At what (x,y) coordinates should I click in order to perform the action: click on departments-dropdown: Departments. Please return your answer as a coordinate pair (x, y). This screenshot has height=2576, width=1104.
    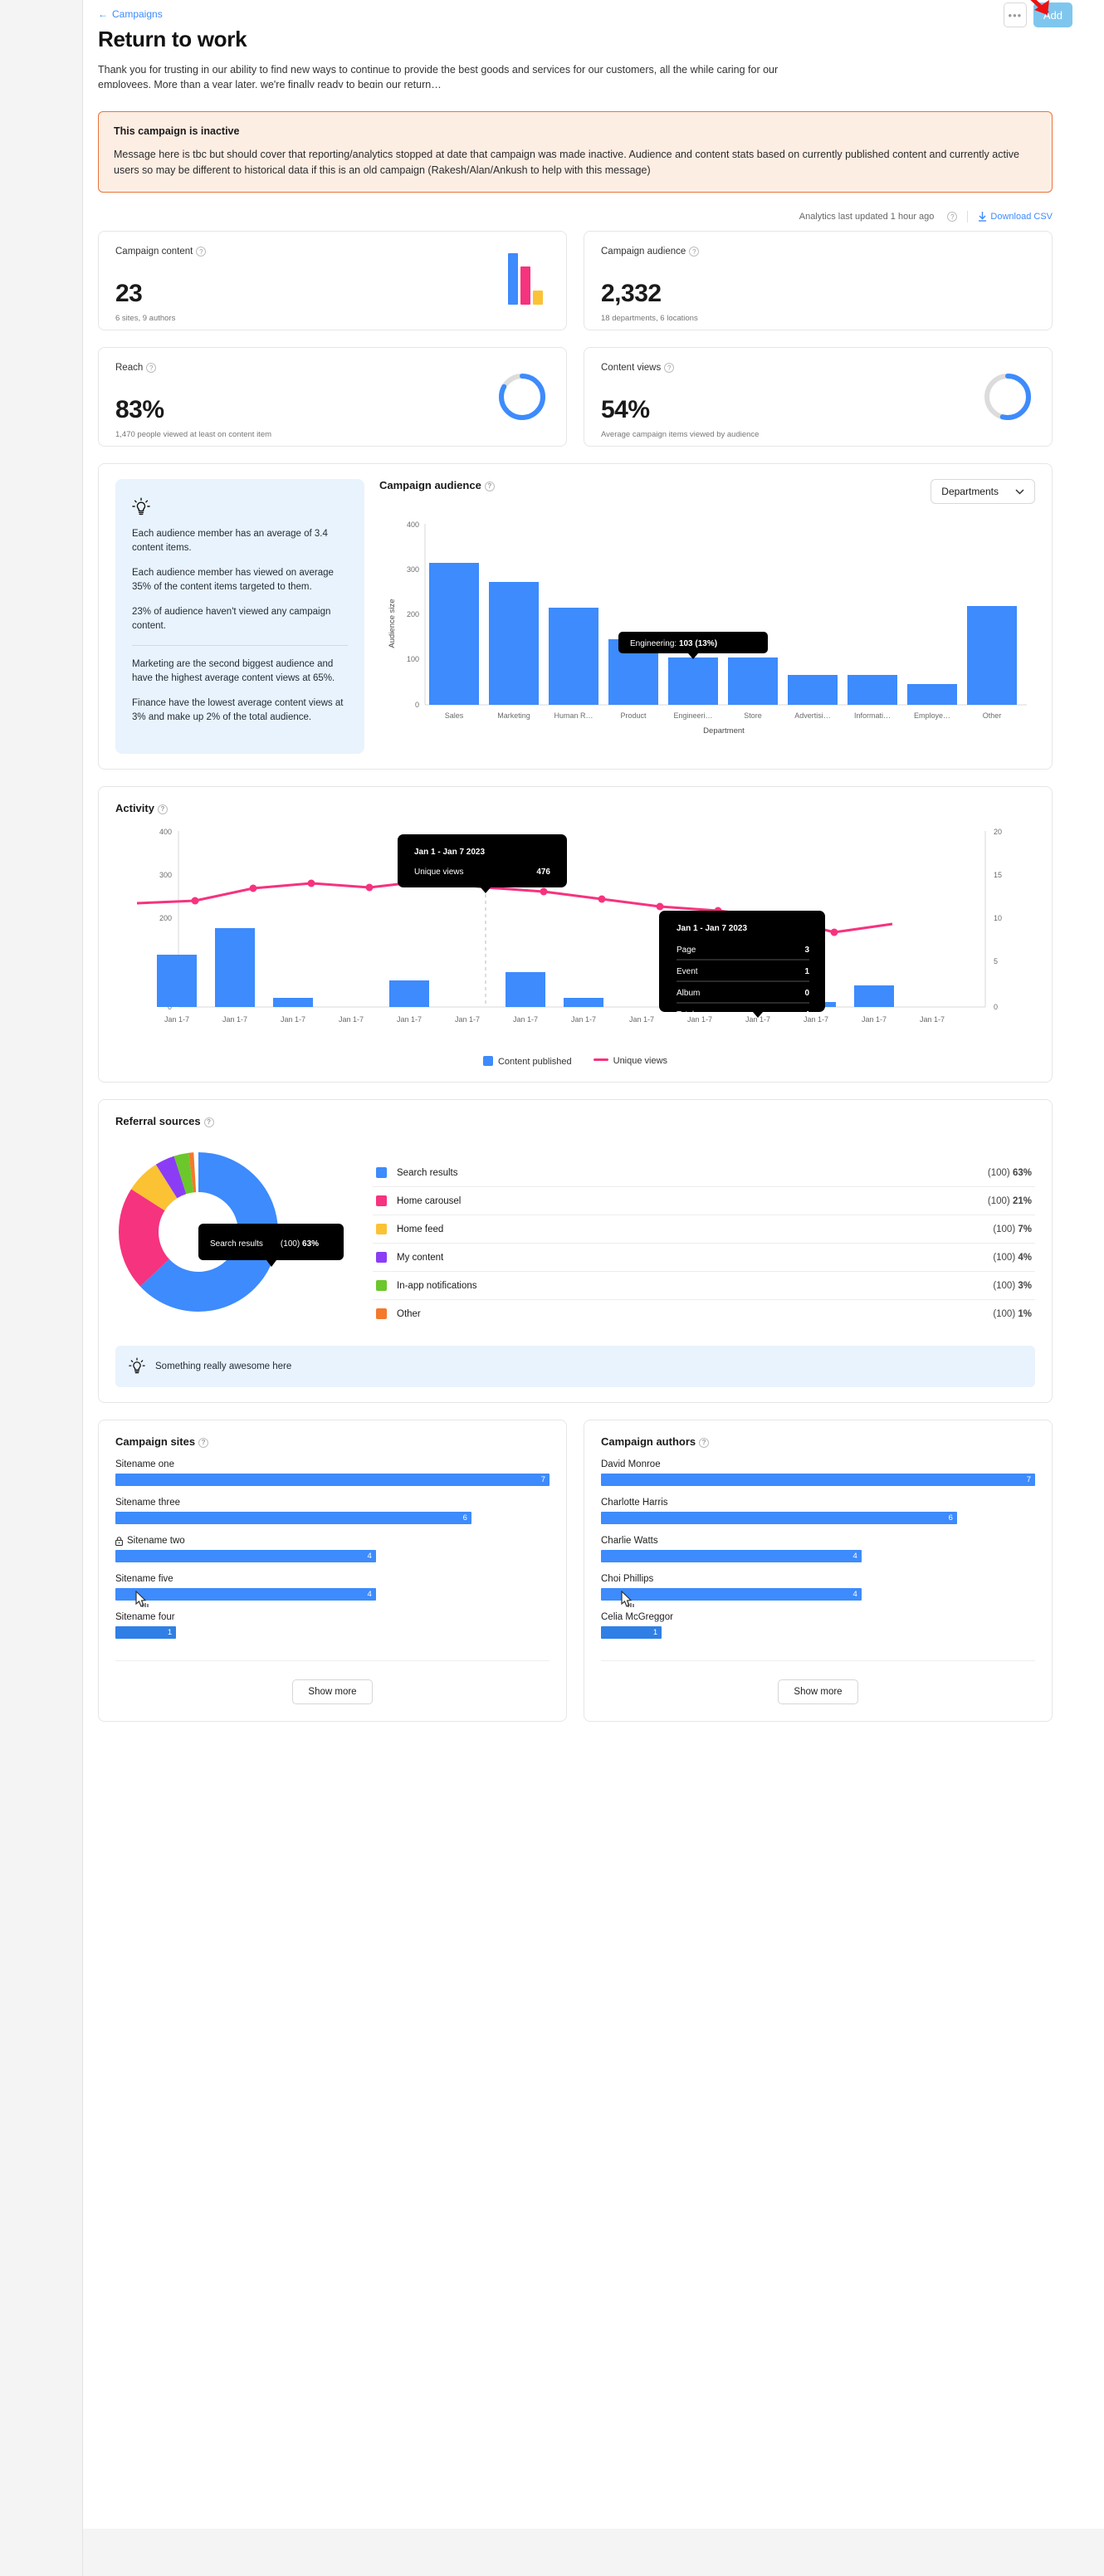
    Looking at the image, I should click on (983, 491).